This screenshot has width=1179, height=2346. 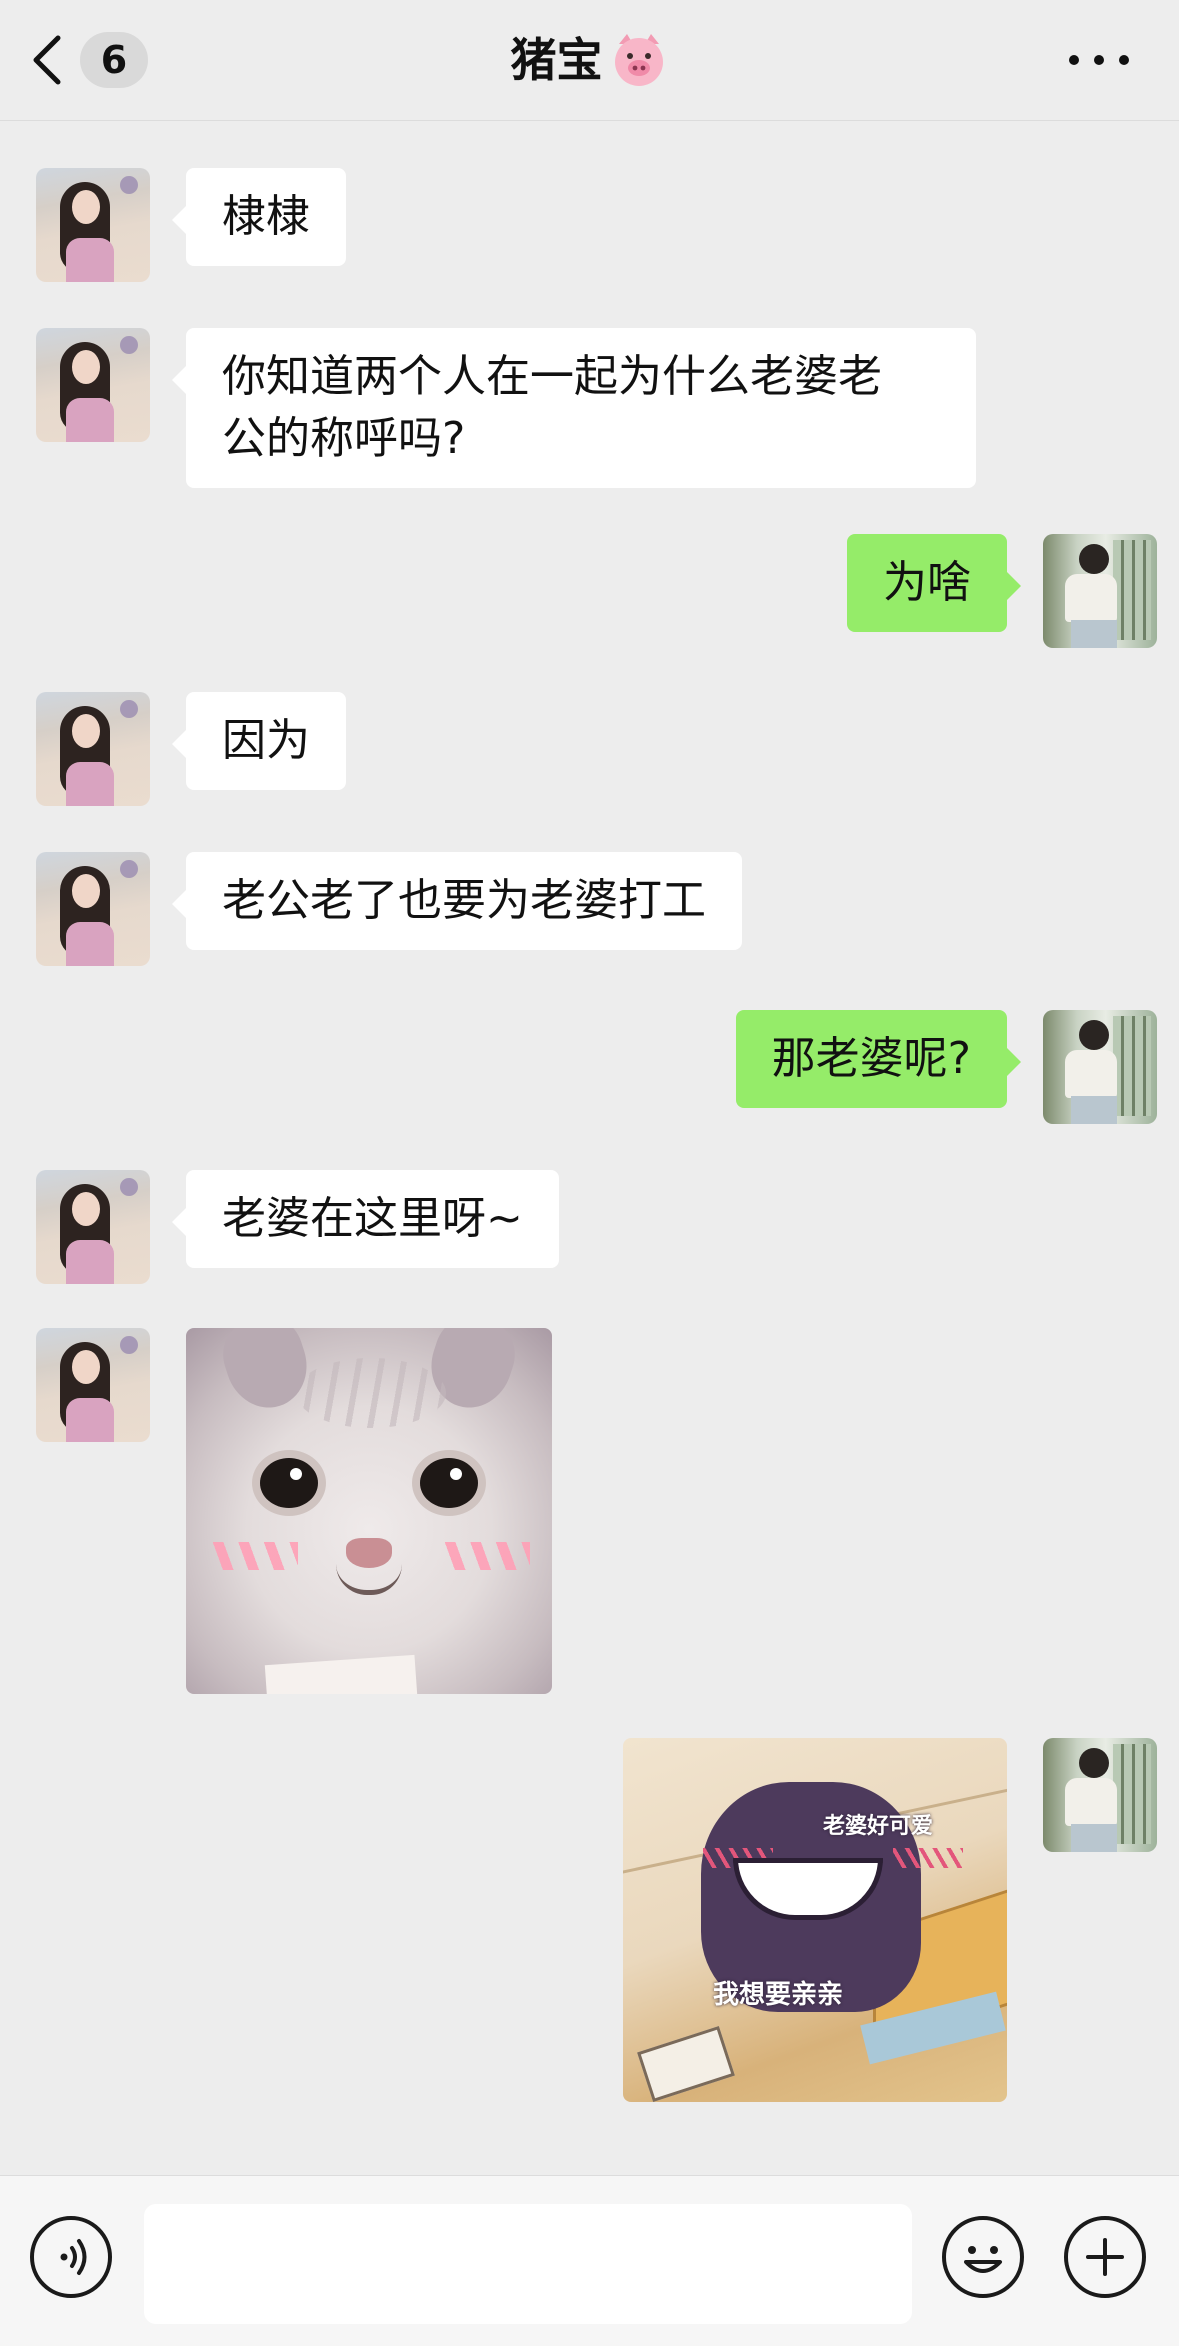 I want to click on emoji-button, so click(x=983, y=2257).